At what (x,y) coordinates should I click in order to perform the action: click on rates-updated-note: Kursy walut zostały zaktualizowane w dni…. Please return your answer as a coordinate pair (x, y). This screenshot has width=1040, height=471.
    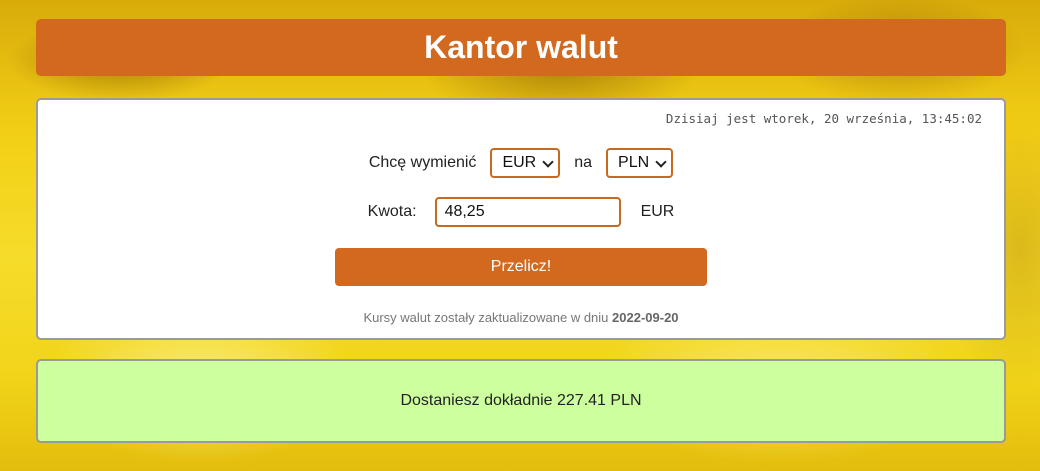
    Looking at the image, I should click on (521, 317).